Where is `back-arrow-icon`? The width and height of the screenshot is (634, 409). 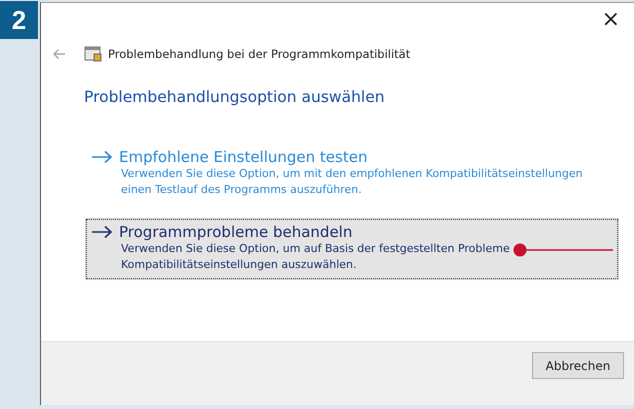 back-arrow-icon is located at coordinates (59, 54).